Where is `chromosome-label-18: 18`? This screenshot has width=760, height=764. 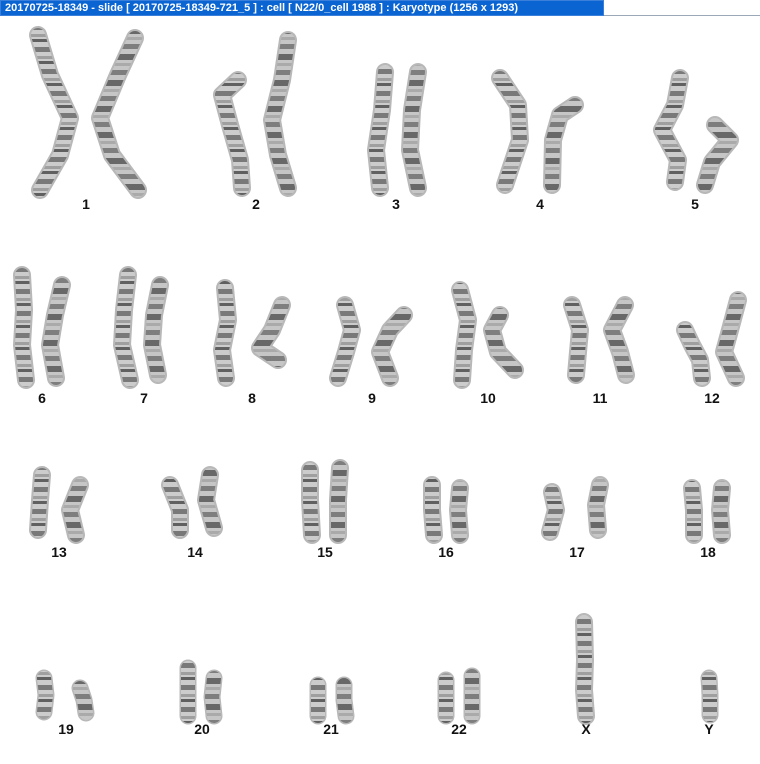 chromosome-label-18: 18 is located at coordinates (708, 552).